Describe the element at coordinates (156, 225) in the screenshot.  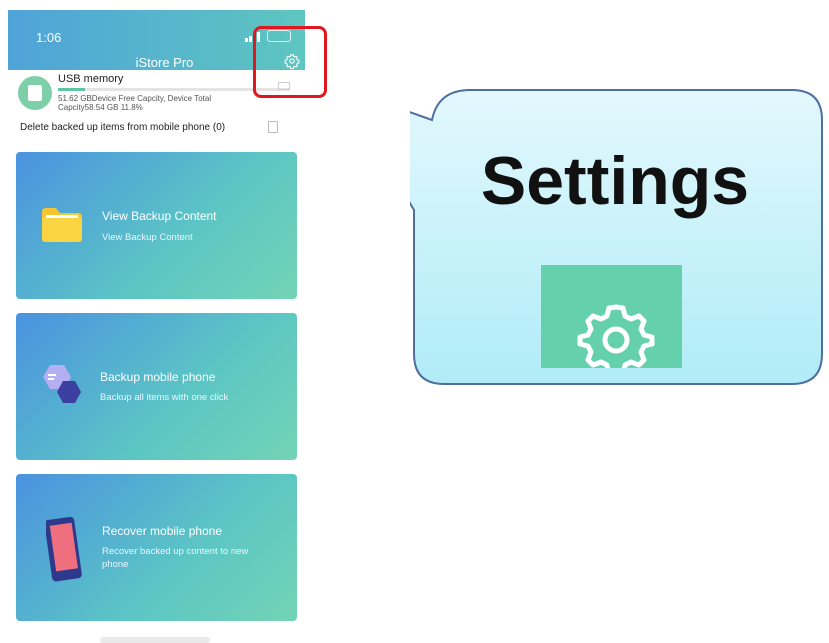
I see `view-backup-content-button: View Backup Content View Backup Content` at that location.